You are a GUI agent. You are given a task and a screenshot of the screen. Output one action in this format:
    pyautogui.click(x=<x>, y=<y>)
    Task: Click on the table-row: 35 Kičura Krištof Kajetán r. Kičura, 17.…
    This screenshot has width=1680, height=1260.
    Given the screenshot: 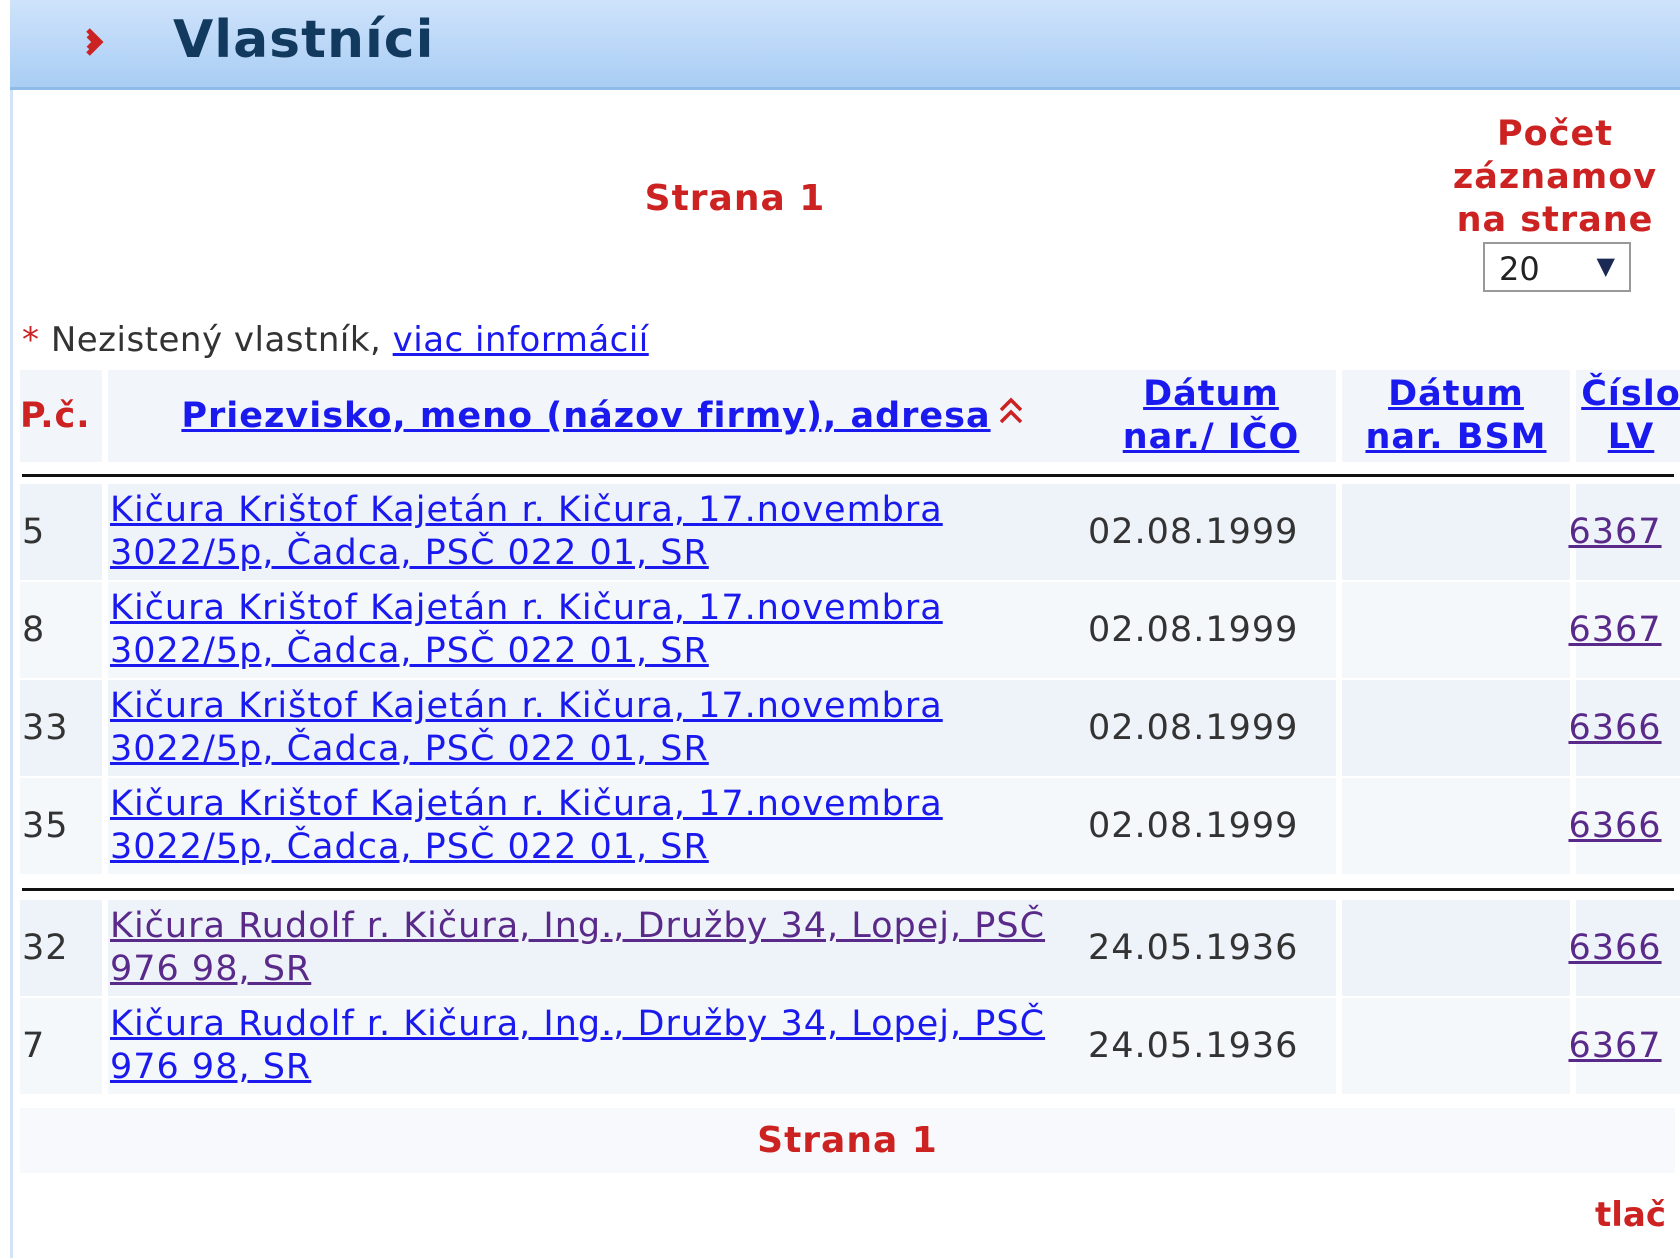 What is the action you would take?
    pyautogui.click(x=850, y=826)
    